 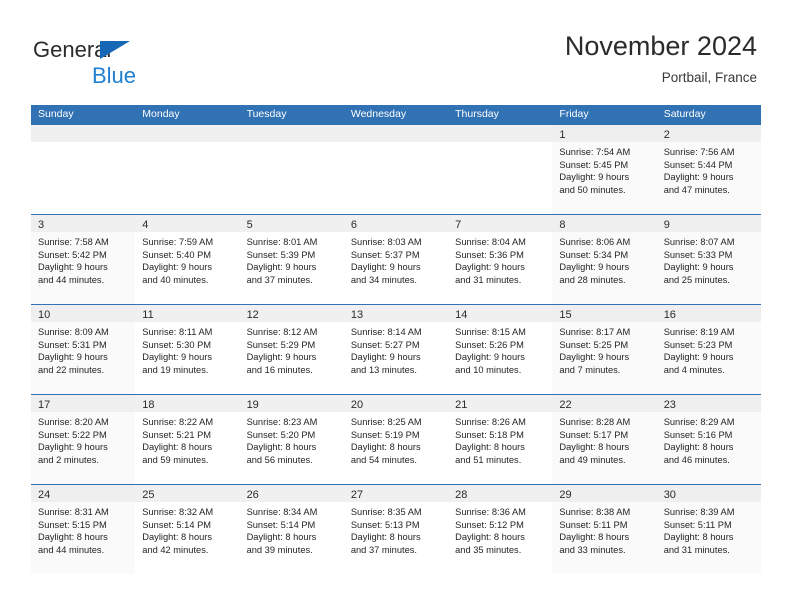 What do you see at coordinates (114, 75) in the screenshot?
I see `logo-text-blue: Blue` at bounding box center [114, 75].